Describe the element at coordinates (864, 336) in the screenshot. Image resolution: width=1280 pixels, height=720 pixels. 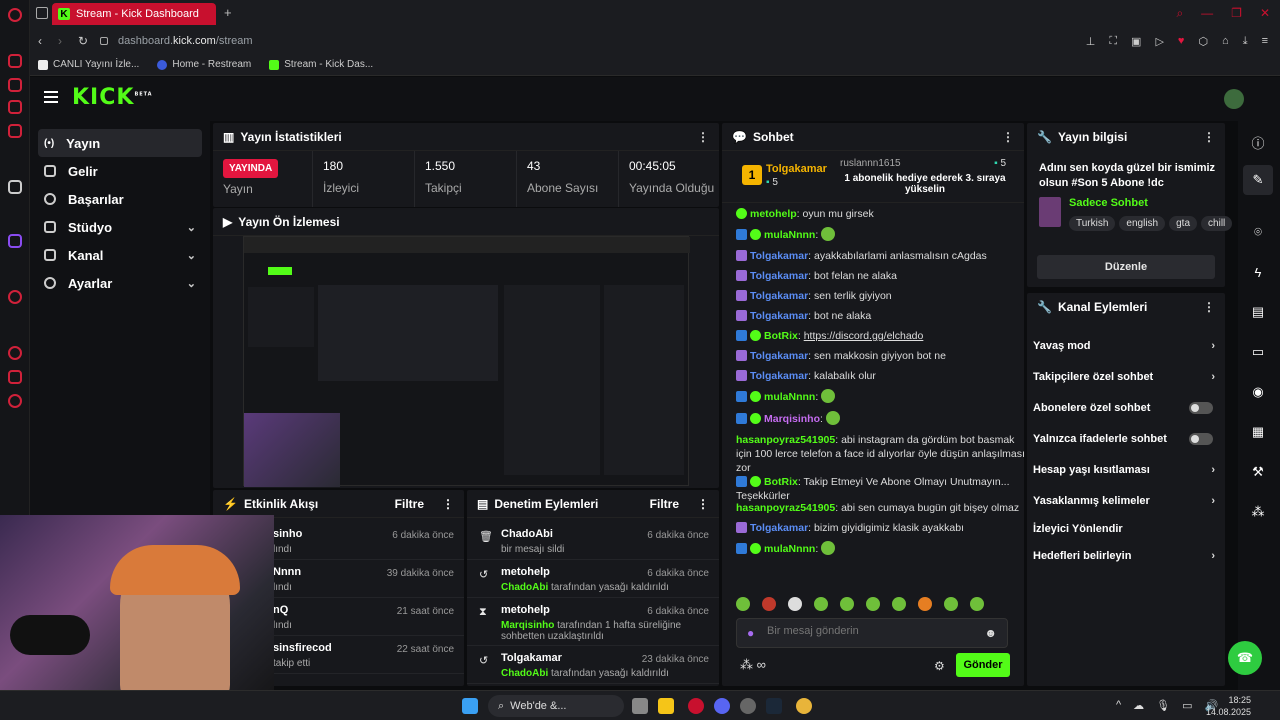
I see `chat-text: https://discord.gg/elchado` at that location.